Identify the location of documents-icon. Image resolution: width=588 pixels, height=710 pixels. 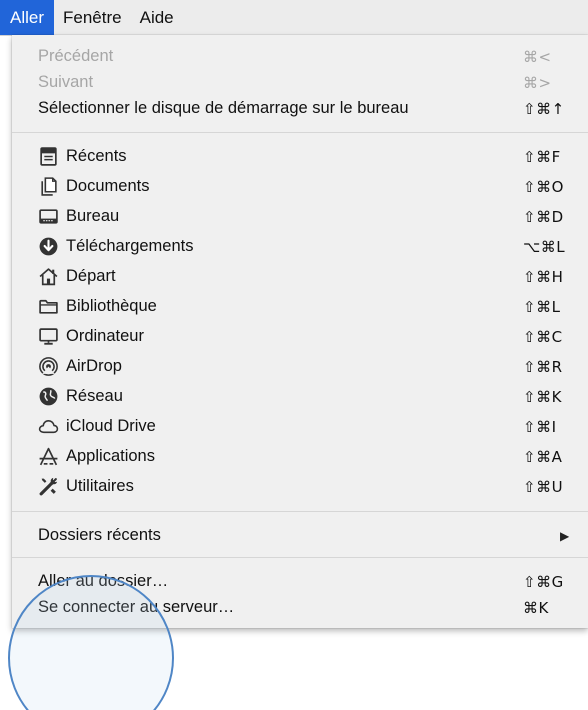
(49, 186).